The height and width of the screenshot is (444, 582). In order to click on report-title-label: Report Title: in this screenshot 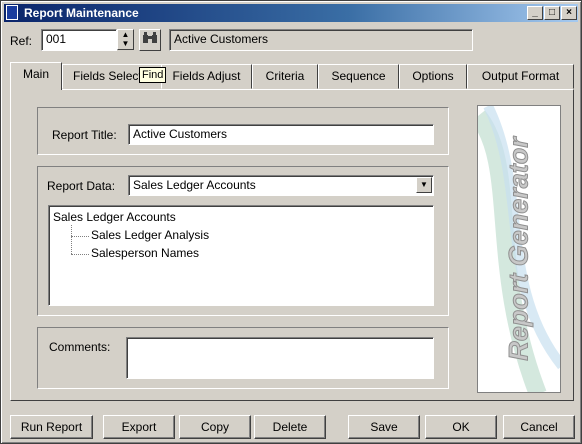, I will do `click(84, 135)`.